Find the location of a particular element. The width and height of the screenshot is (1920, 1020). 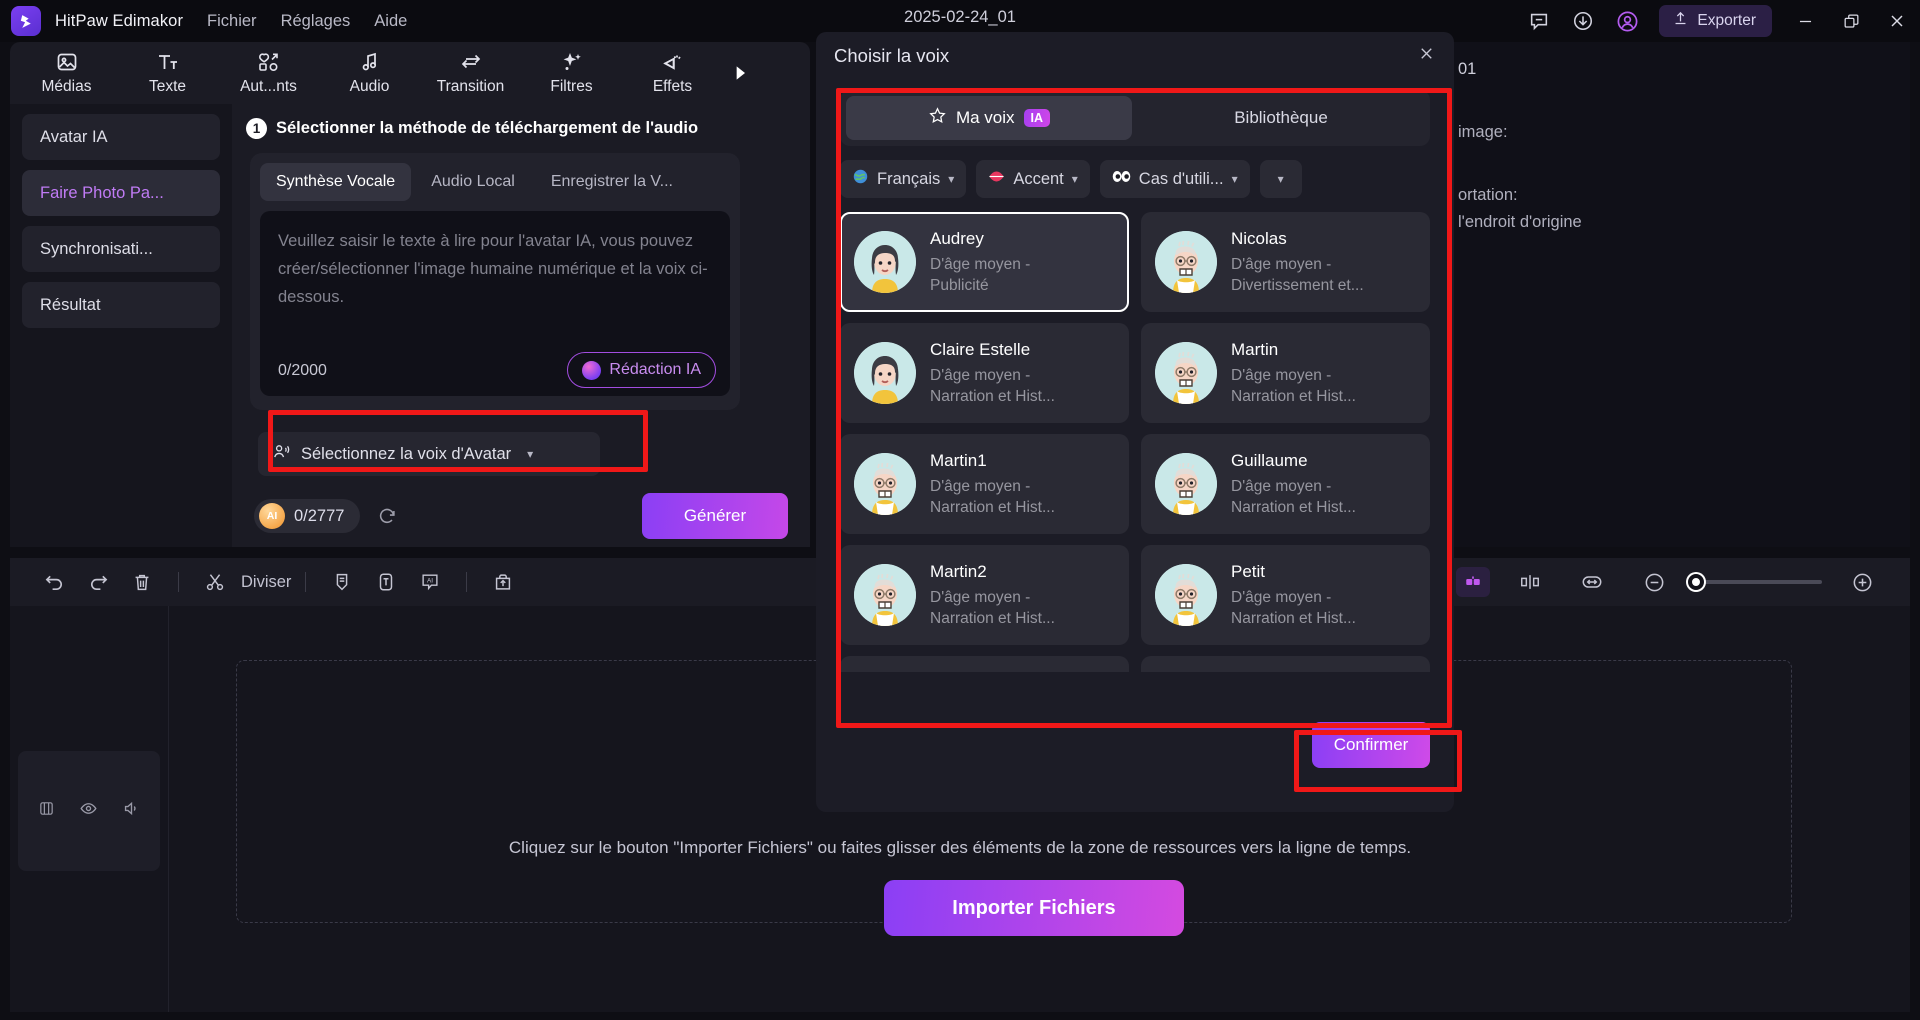

sticker-icon is located at coordinates (1473, 582).